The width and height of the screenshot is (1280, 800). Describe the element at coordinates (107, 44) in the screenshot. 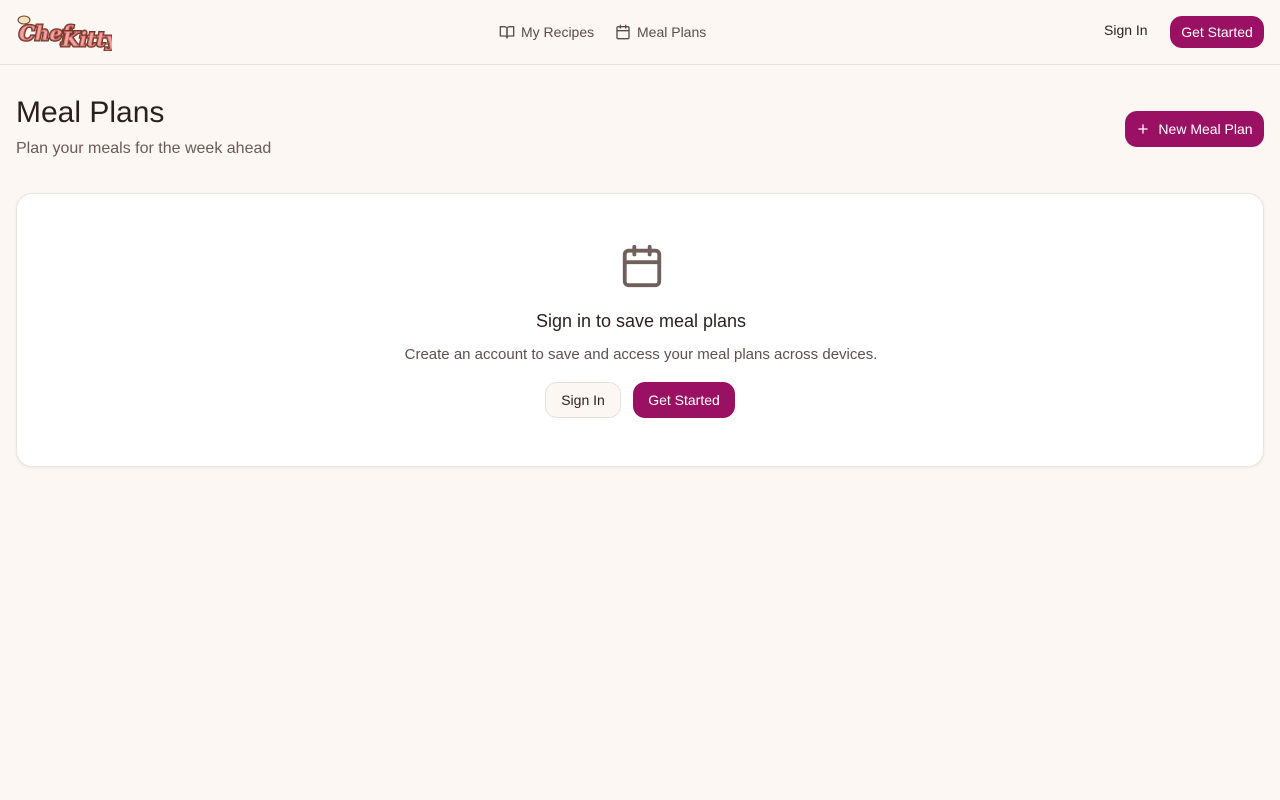

I see `svg-text: .ai` at that location.